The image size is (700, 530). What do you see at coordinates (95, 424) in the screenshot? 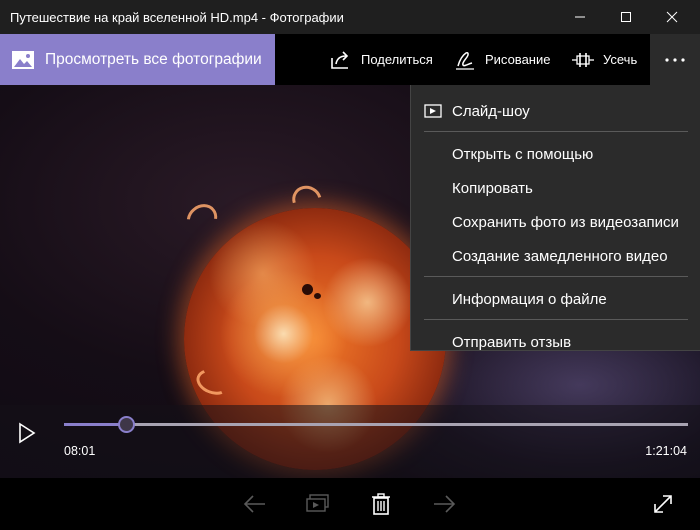
I see `seek-progress` at bounding box center [95, 424].